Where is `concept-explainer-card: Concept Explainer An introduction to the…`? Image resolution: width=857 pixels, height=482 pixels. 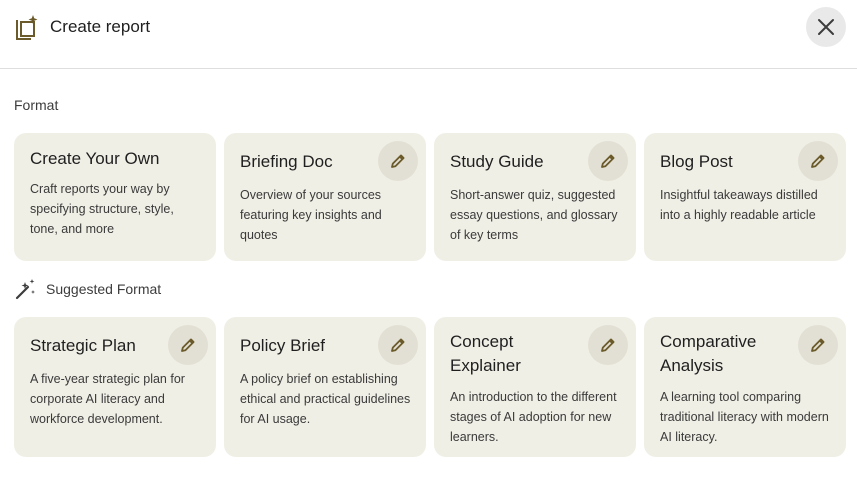
concept-explainer-card: Concept Explainer An introduction to the… is located at coordinates (535, 387).